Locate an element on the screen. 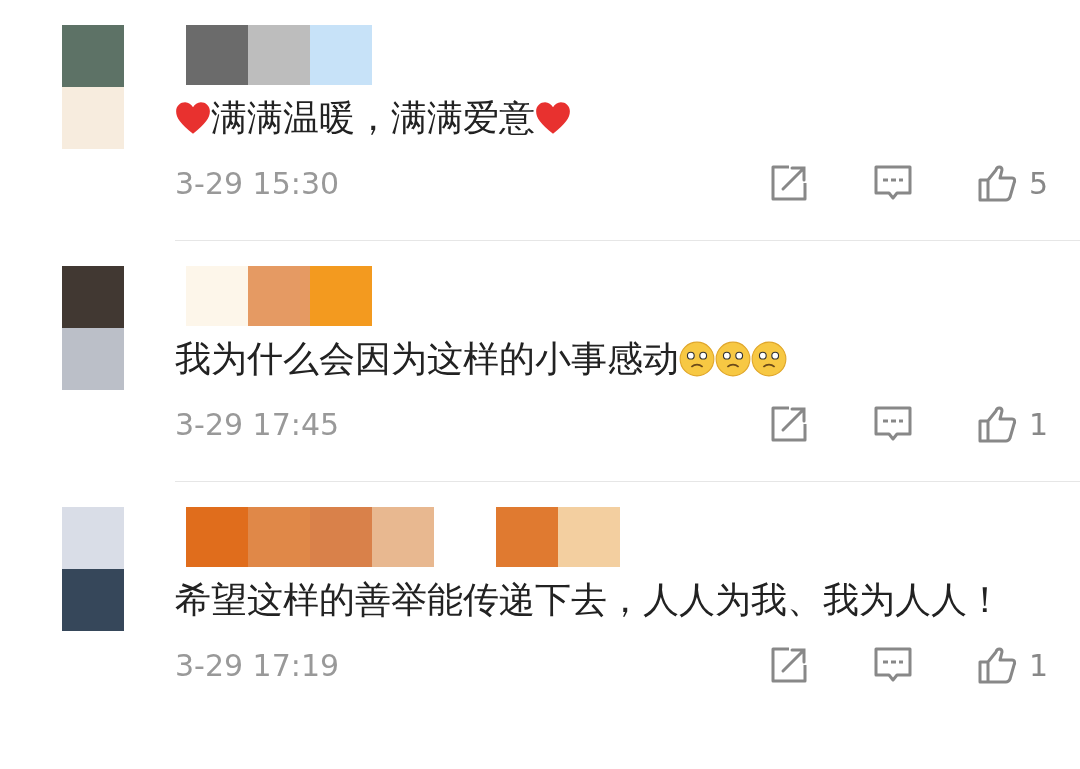 Image resolution: width=1080 pixels, height=769 pixels. comment-text: 我为什么会因为这样的小事感动 is located at coordinates (427, 358).